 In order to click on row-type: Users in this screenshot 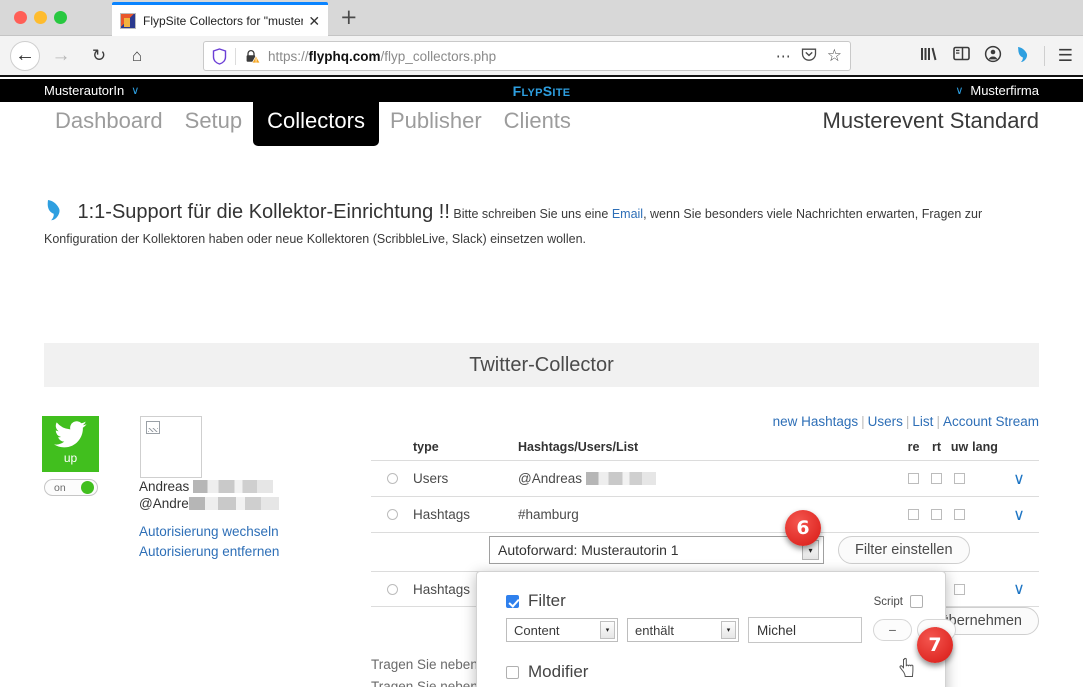, I will do `click(431, 478)`.